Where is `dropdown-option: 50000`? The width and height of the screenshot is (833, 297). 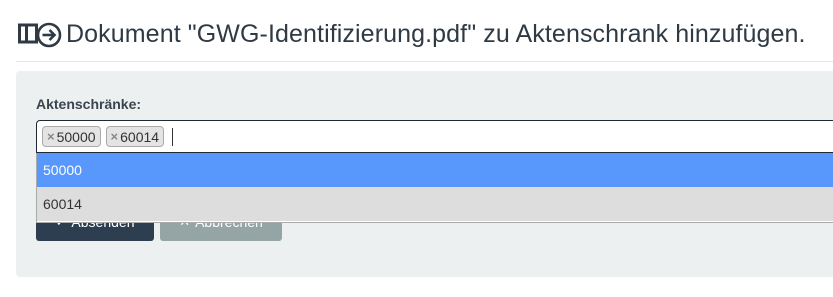
dropdown-option: 50000 is located at coordinates (435, 170).